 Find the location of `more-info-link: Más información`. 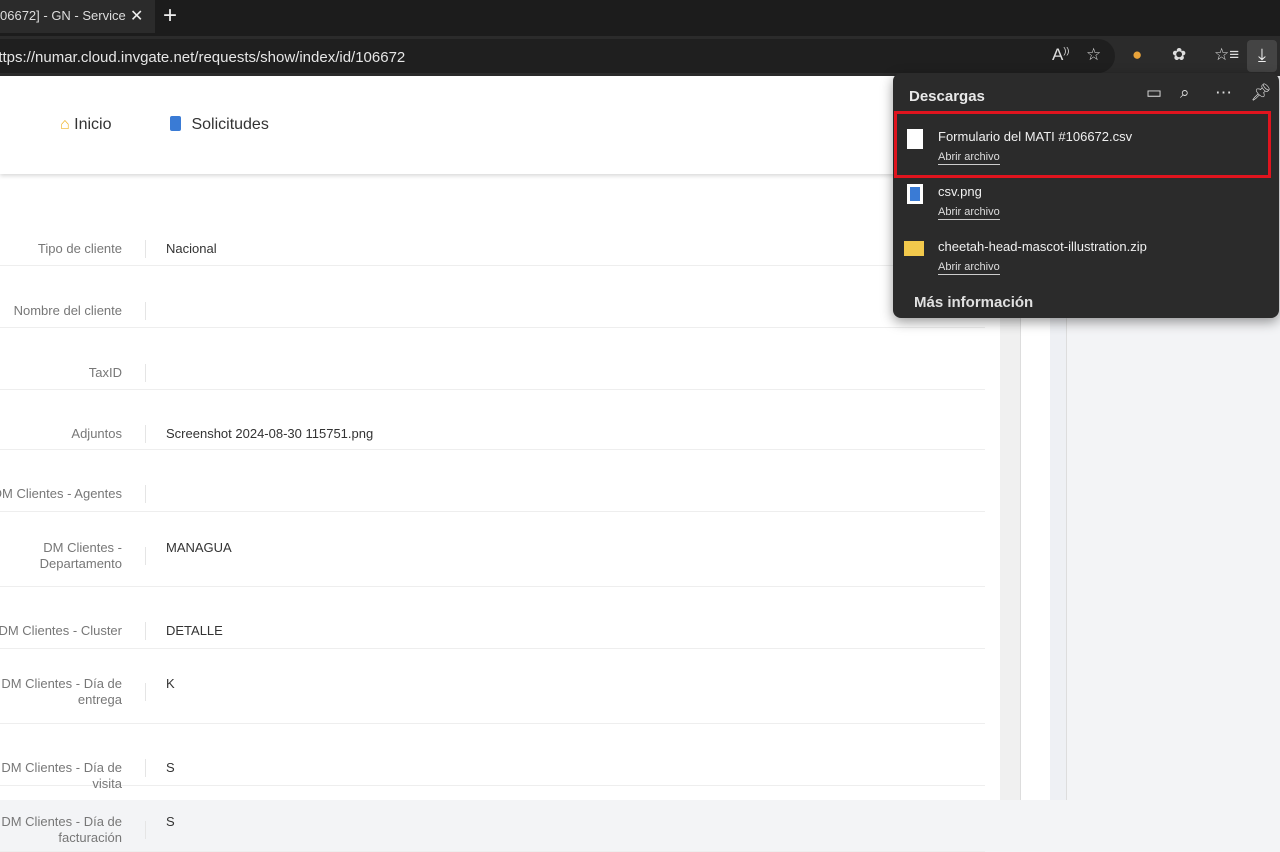

more-info-link: Más información is located at coordinates (973, 302).